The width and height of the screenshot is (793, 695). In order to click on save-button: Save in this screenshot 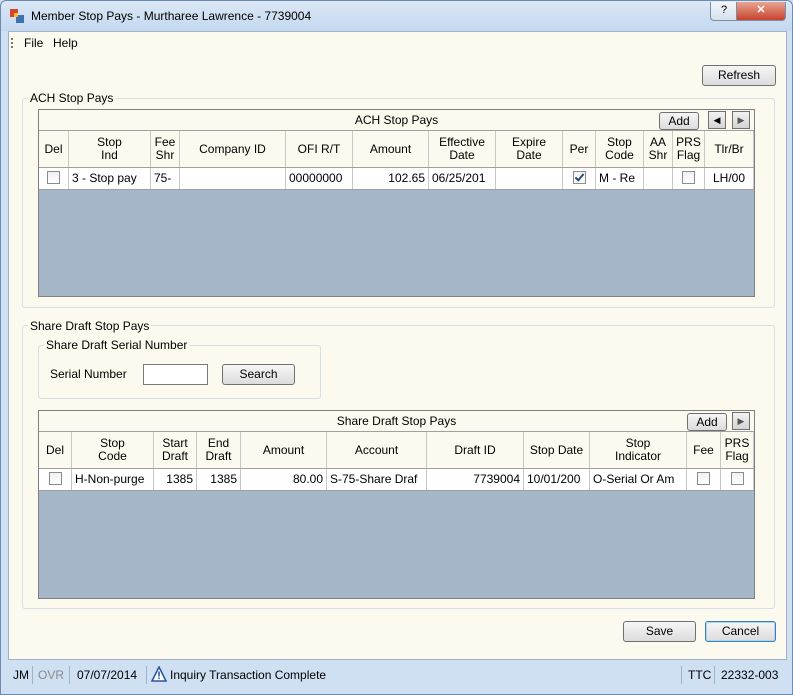, I will do `click(659, 631)`.